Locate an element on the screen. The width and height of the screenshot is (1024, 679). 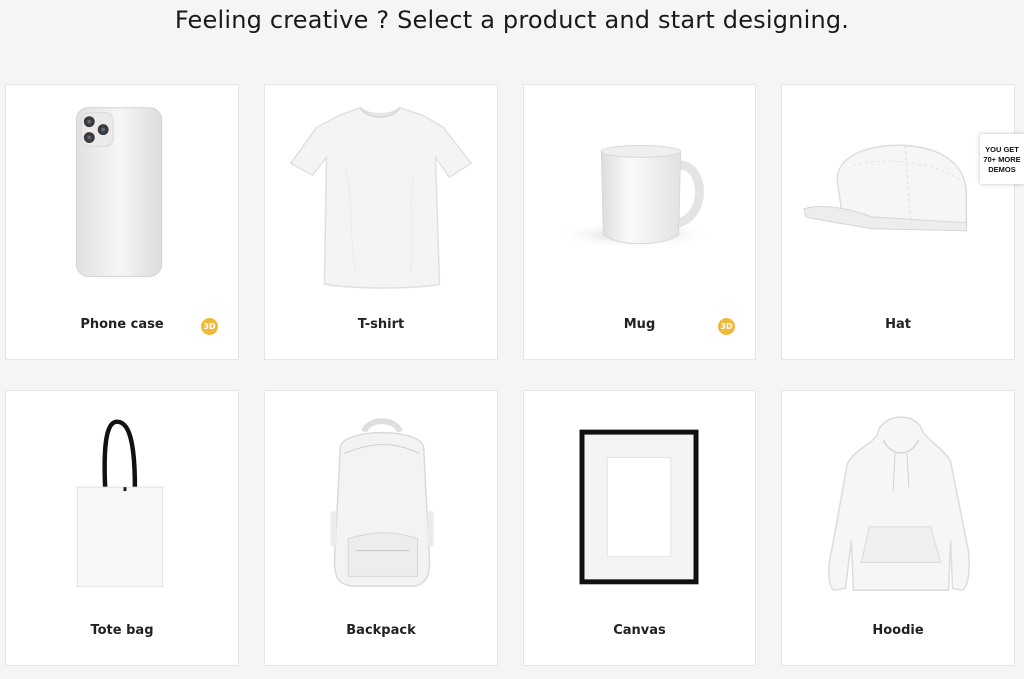
product-card-phone-case: Phone case 3D is located at coordinates (122, 222).